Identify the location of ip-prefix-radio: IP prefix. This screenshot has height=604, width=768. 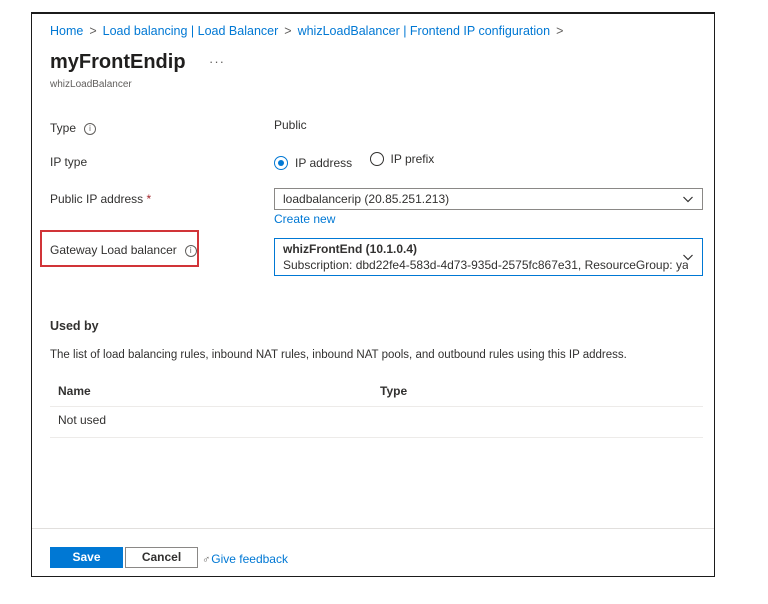
(402, 159).